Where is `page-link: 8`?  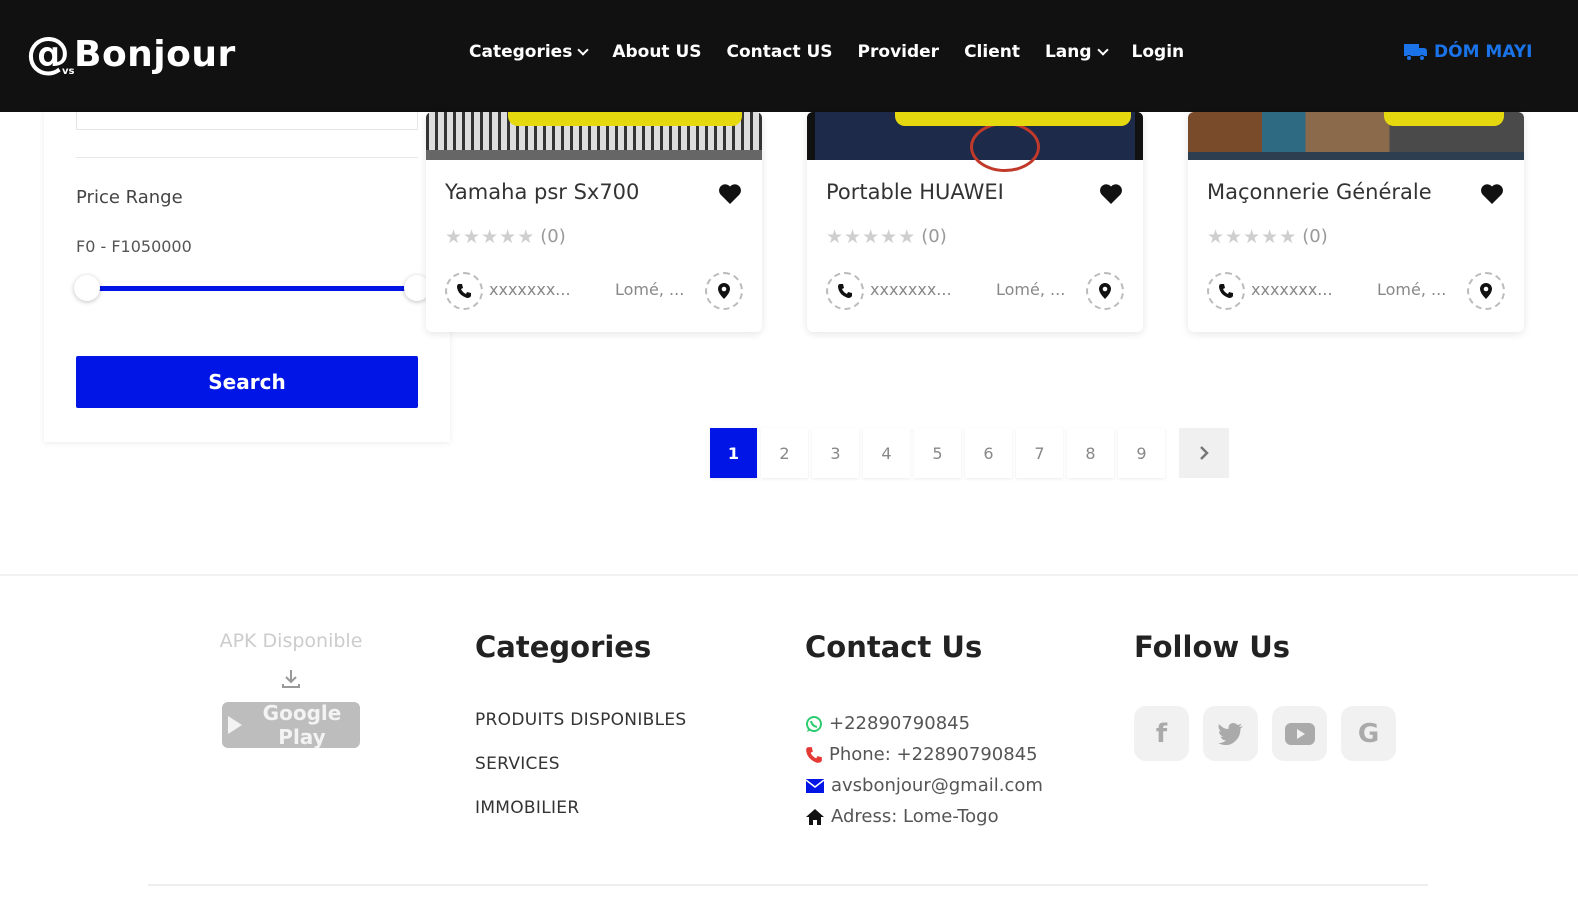 page-link: 8 is located at coordinates (1090, 453).